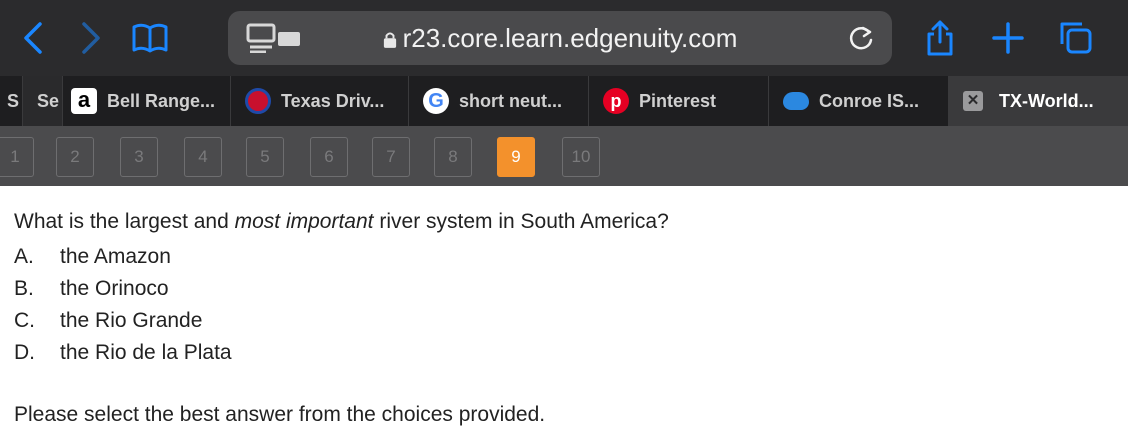 This screenshot has width=1128, height=435. What do you see at coordinates (391, 157) in the screenshot?
I see `question-nav-item-7: 7` at bounding box center [391, 157].